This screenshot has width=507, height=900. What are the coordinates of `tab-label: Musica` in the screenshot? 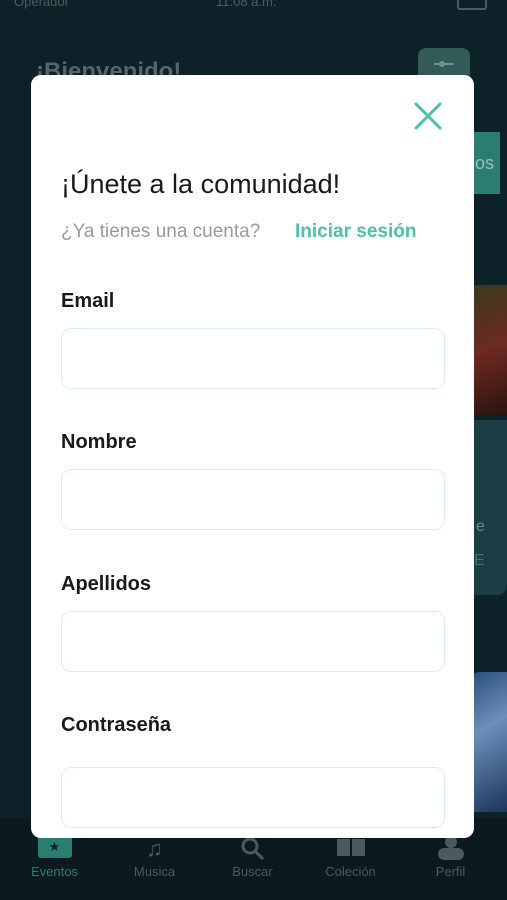 It's located at (154, 871).